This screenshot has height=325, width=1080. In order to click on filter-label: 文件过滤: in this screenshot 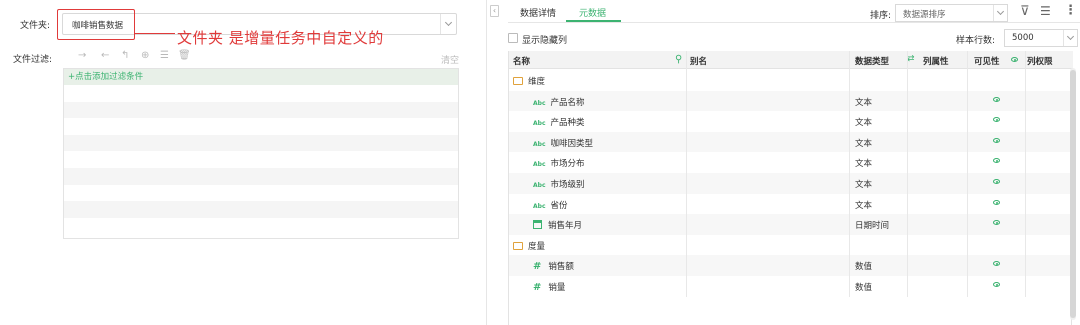, I will do `click(33, 60)`.